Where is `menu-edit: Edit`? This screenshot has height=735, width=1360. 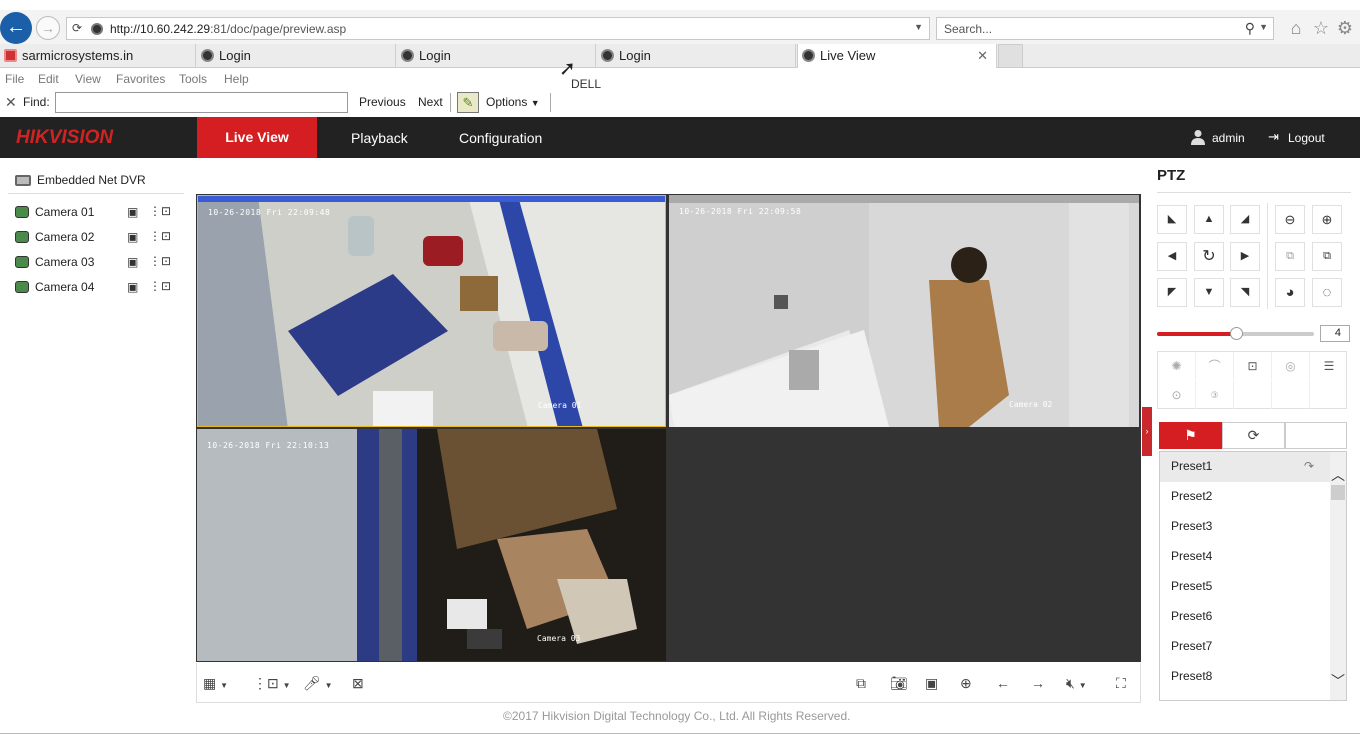 menu-edit: Edit is located at coordinates (48, 79).